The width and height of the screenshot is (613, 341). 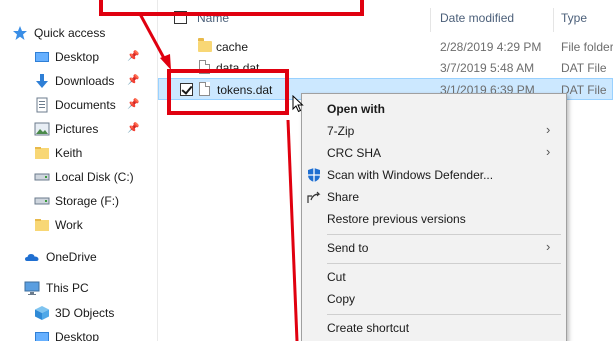 What do you see at coordinates (434, 299) in the screenshot?
I see `menu-item-copy: Copy` at bounding box center [434, 299].